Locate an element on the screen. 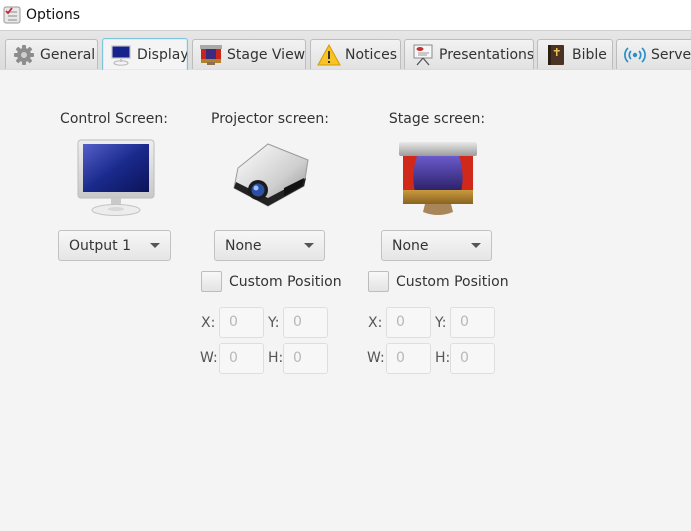 Image resolution: width=691 pixels, height=531 pixels. projector-custom-position-checkbox is located at coordinates (211, 281).